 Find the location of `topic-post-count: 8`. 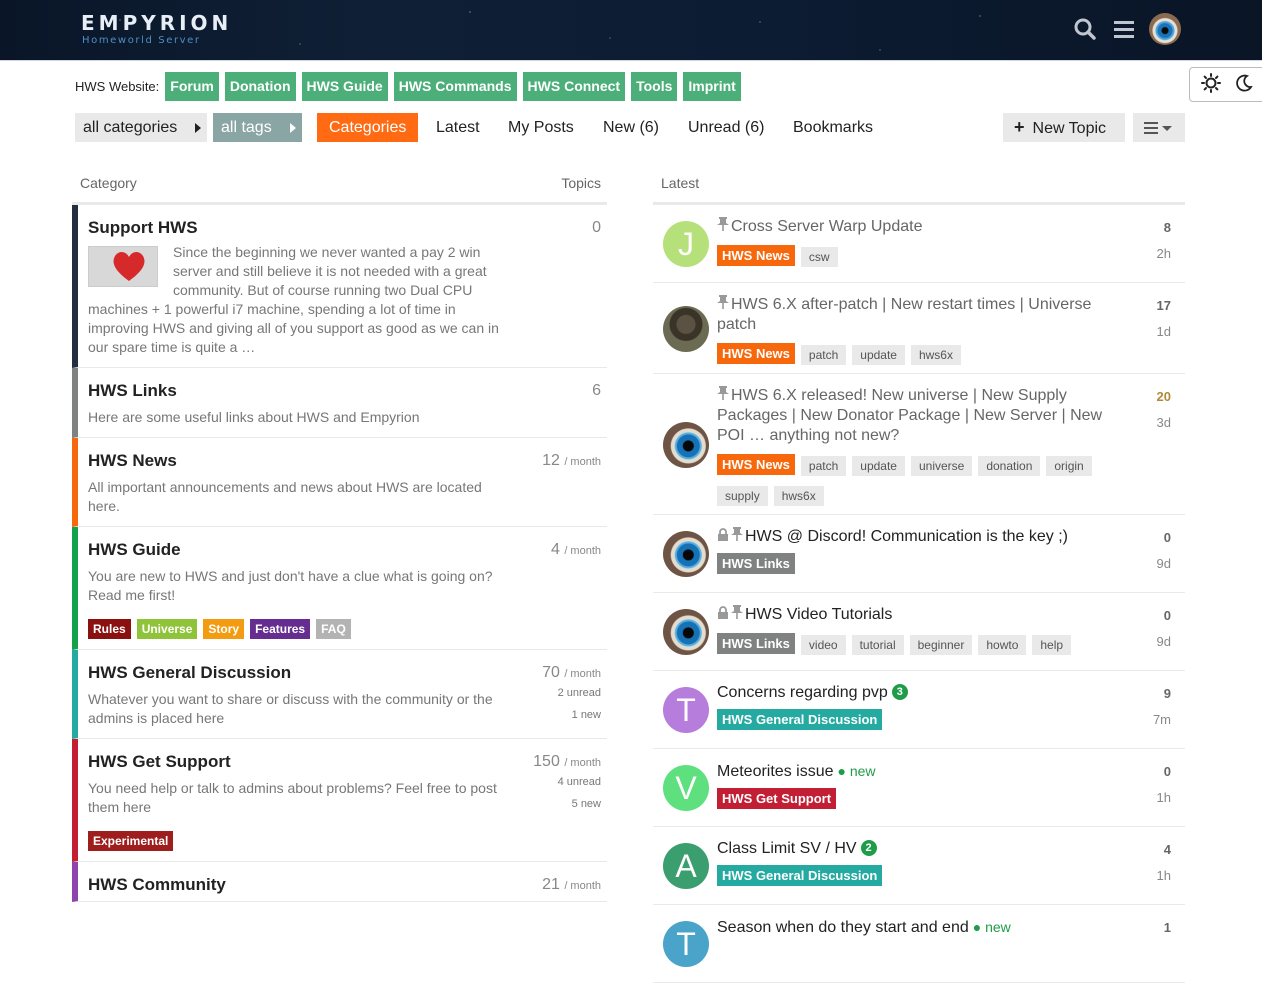

topic-post-count: 8 is located at coordinates (1164, 228).